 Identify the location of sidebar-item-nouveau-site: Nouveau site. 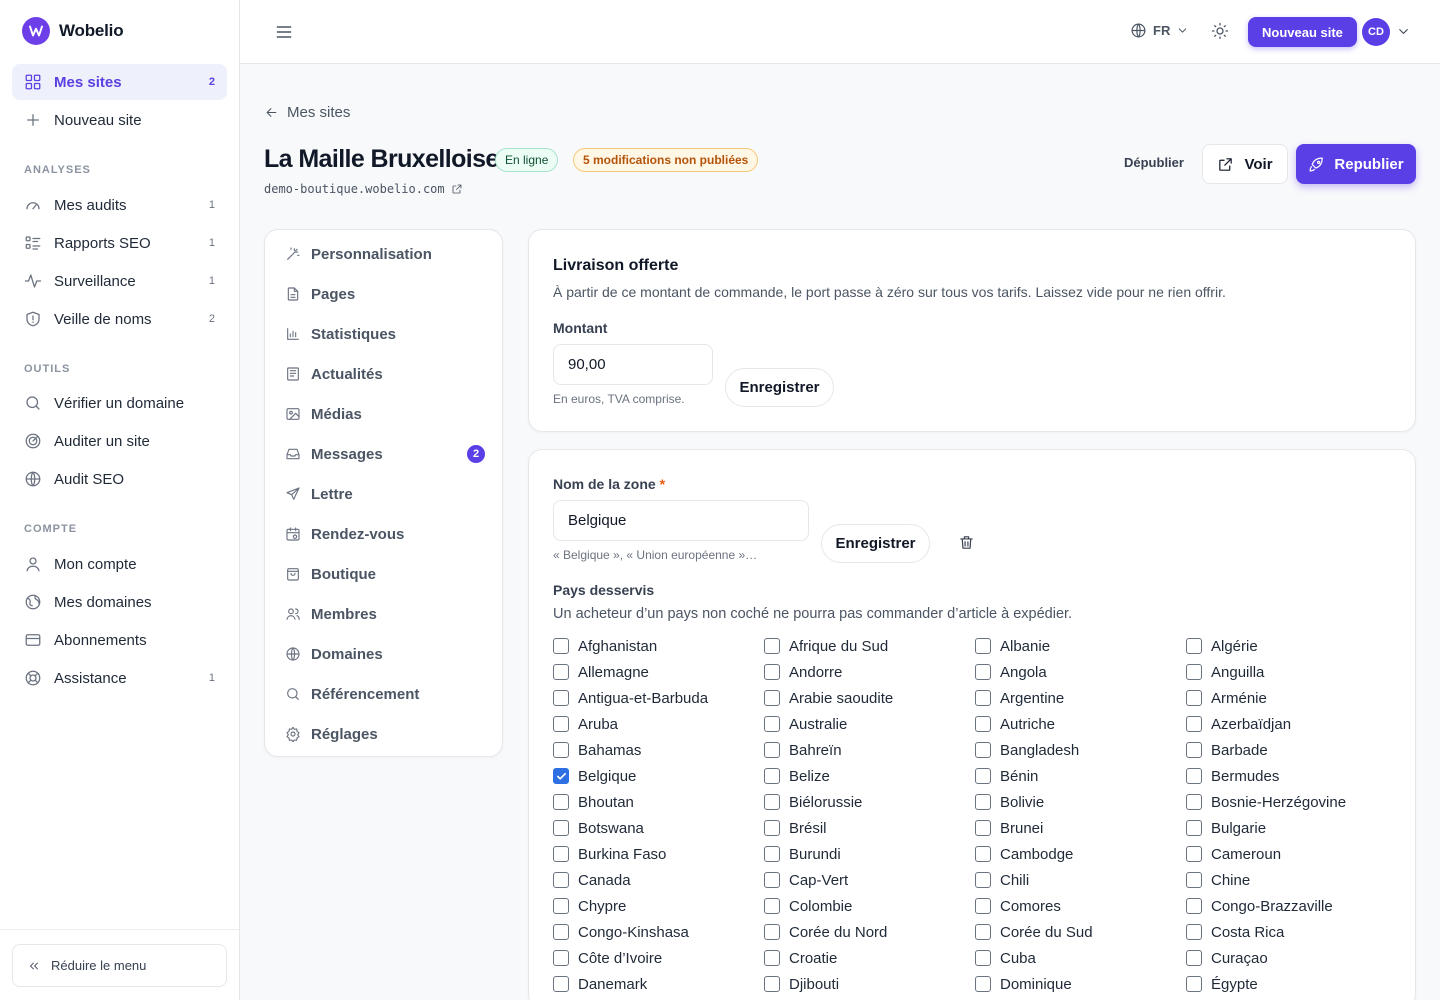
(119, 120).